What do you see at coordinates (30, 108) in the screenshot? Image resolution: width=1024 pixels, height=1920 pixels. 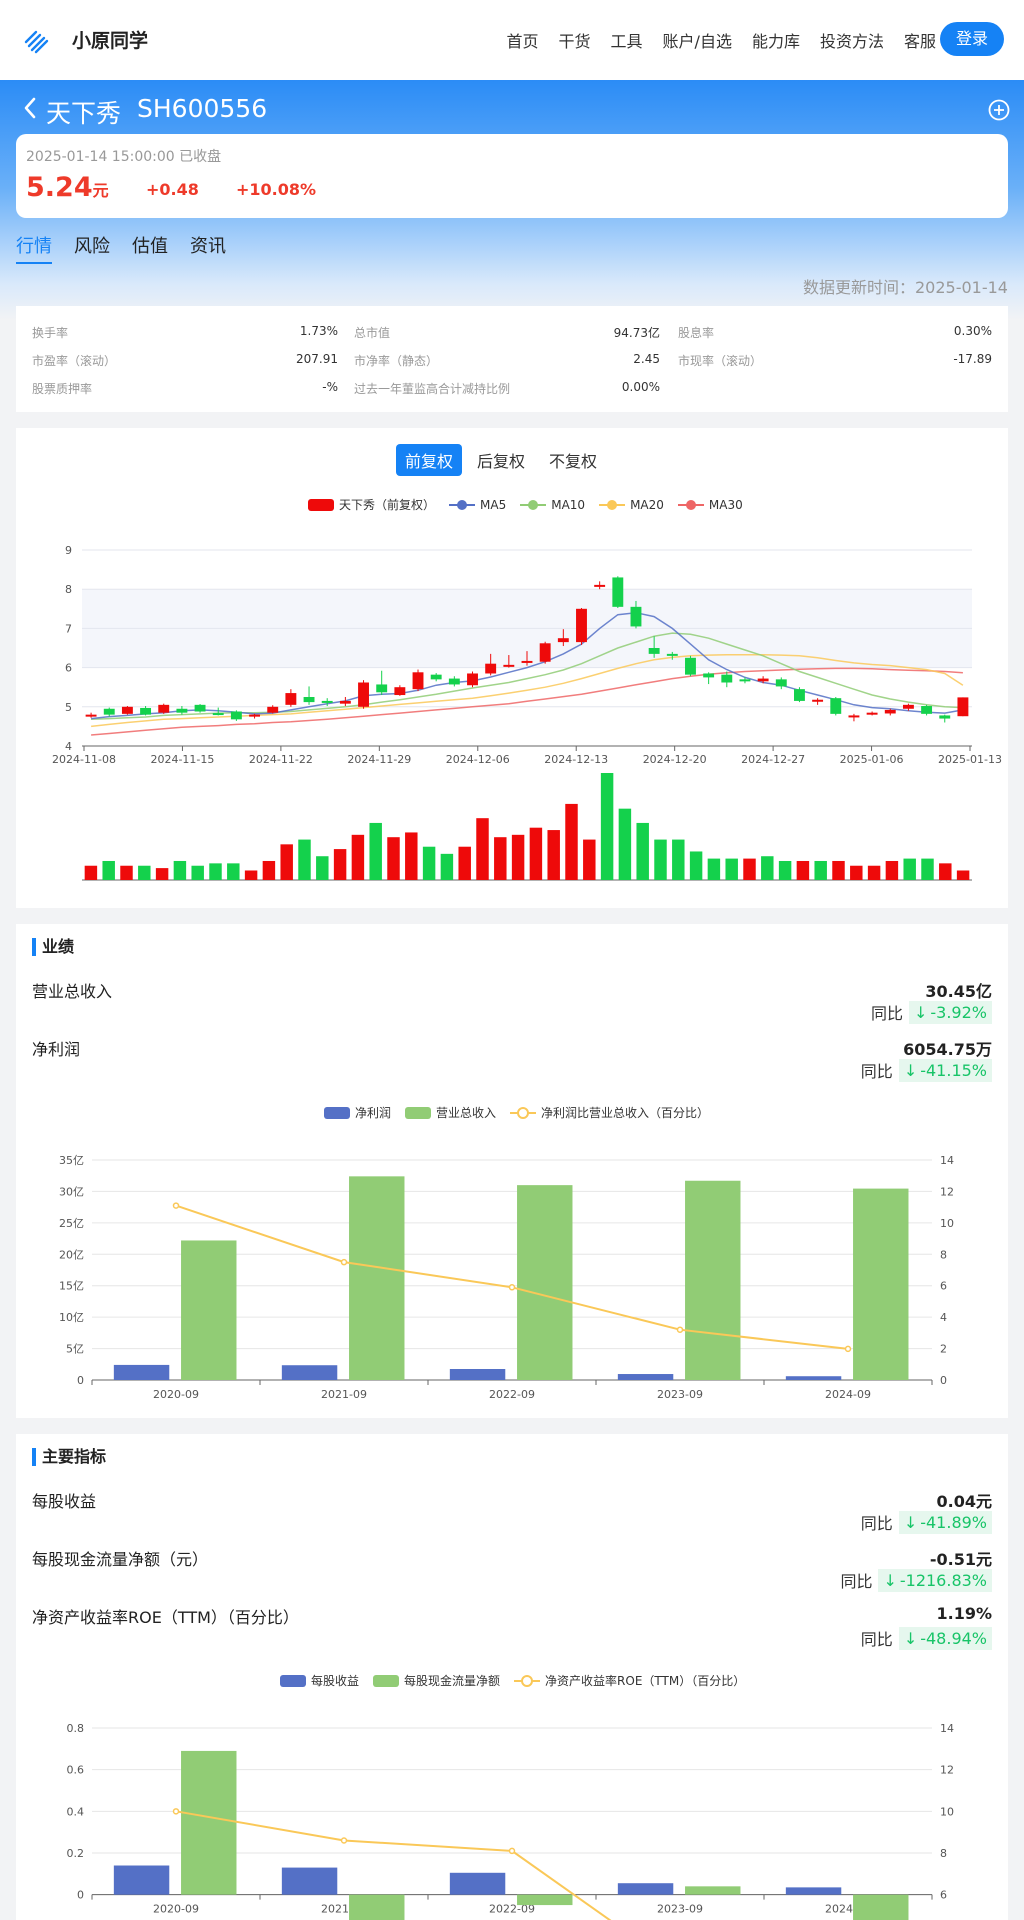 I see `back-icon` at bounding box center [30, 108].